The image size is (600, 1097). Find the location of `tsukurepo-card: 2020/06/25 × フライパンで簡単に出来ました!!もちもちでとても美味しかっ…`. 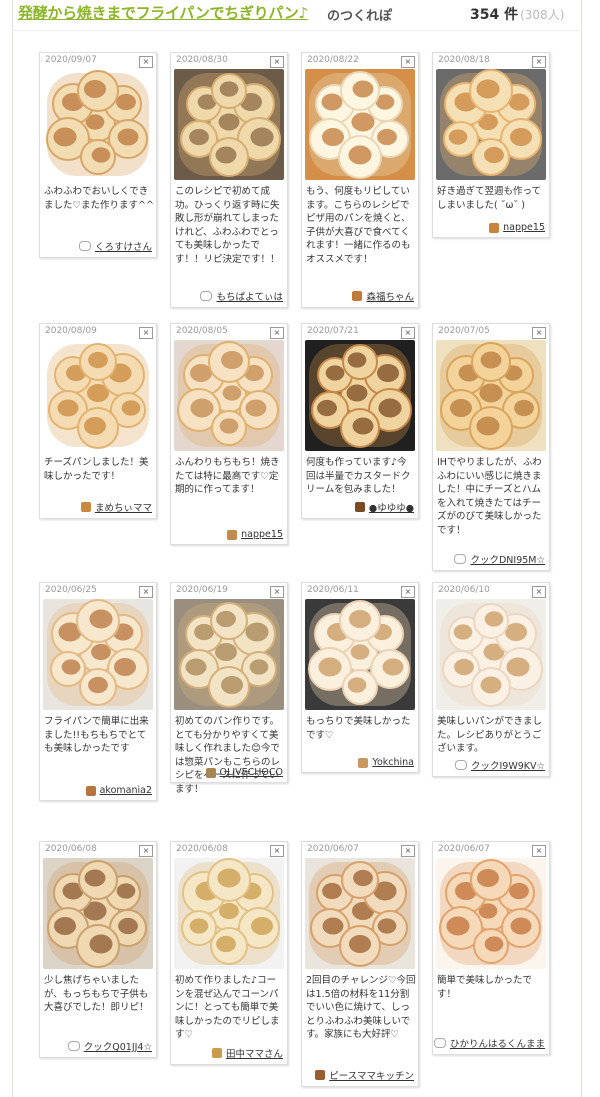

tsukurepo-card: 2020/06/25 × フライパンで簡単に出来ました!!もちもちでとても美味しかっ… is located at coordinates (98, 691).